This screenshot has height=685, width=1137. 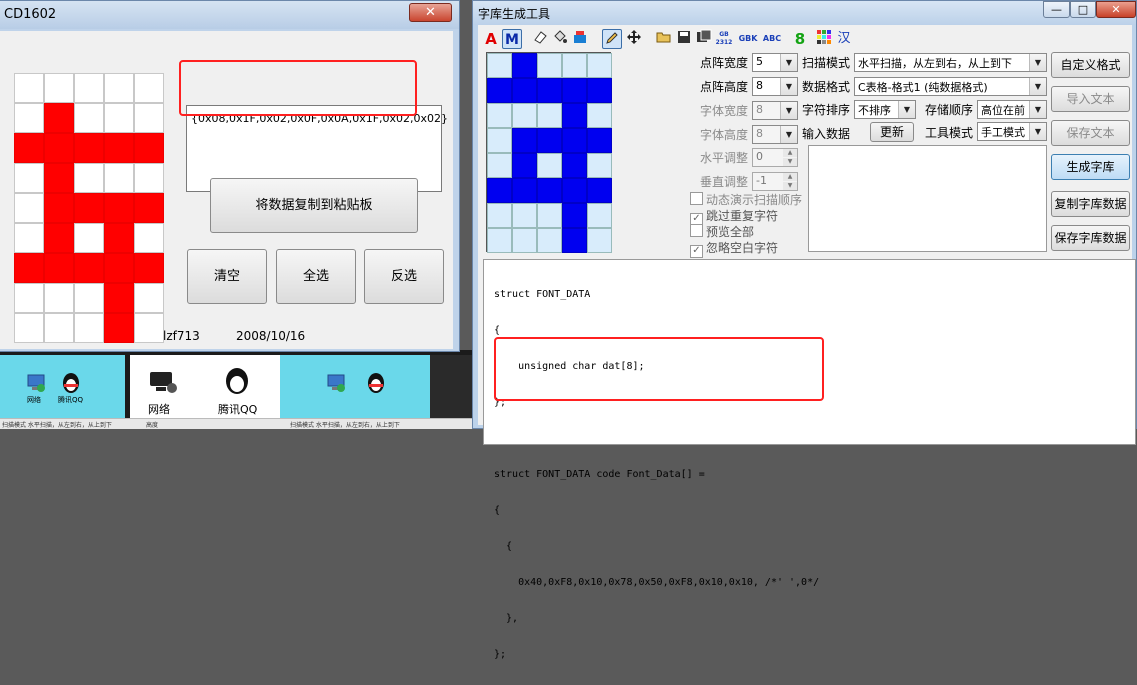 What do you see at coordinates (316, 276) in the screenshot?
I see `select-all-button: 全选` at bounding box center [316, 276].